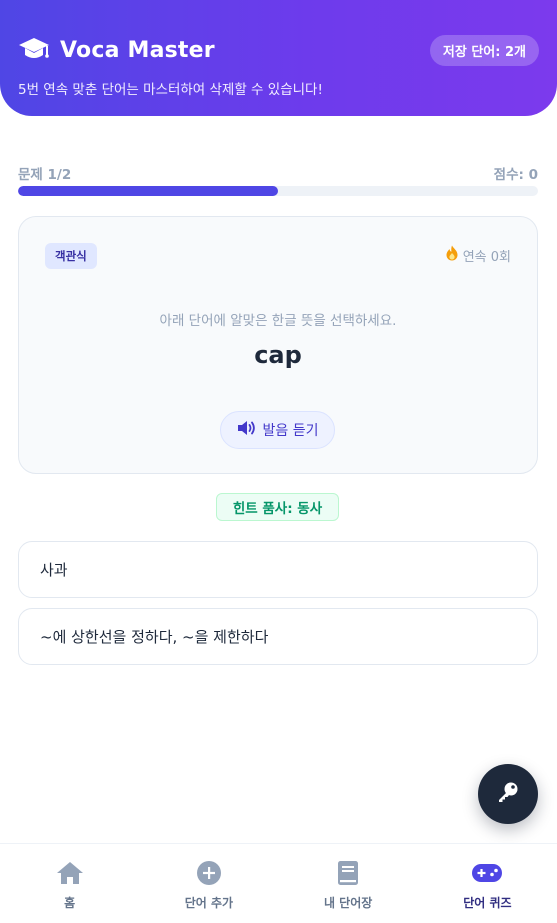 The width and height of the screenshot is (557, 923). I want to click on nav-word-quiz: 단어 퀴즈, so click(487, 883).